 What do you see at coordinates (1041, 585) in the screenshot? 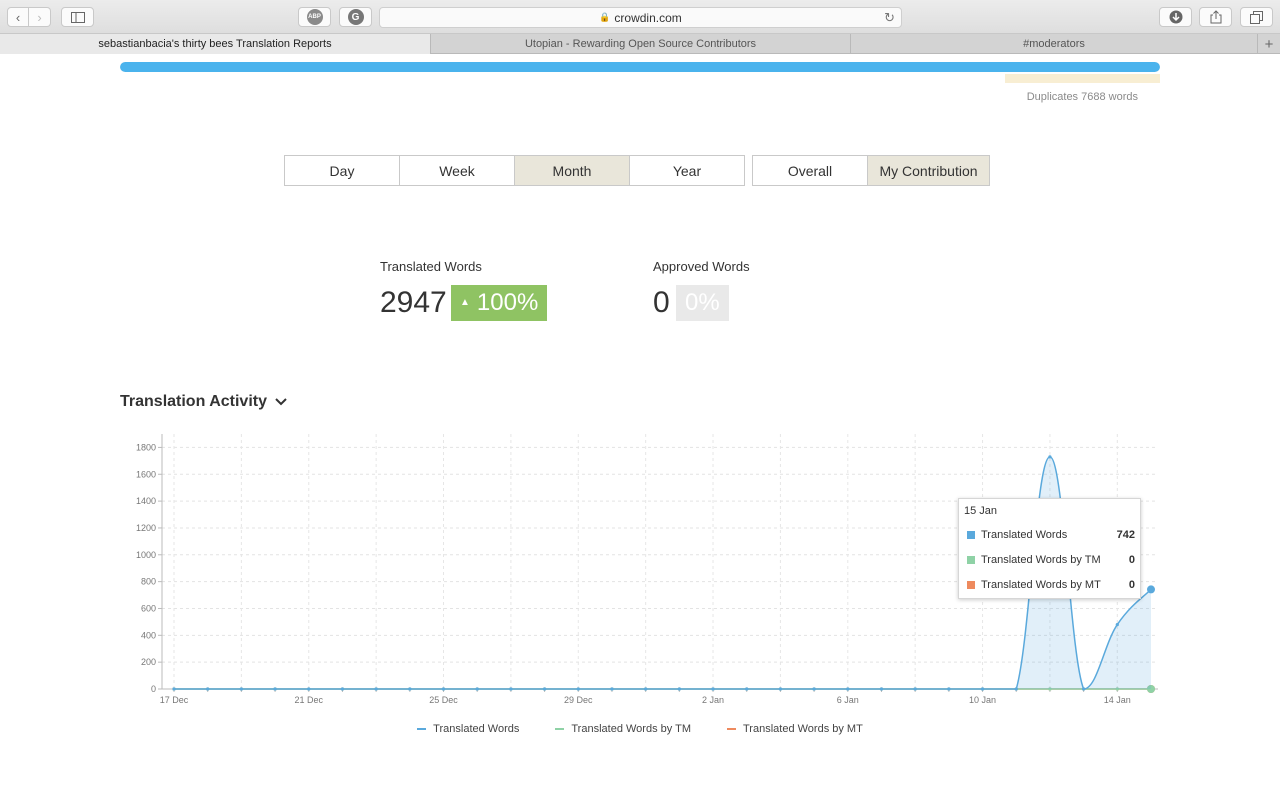
I see `tooltip-row-name: Translated Words by MT` at bounding box center [1041, 585].